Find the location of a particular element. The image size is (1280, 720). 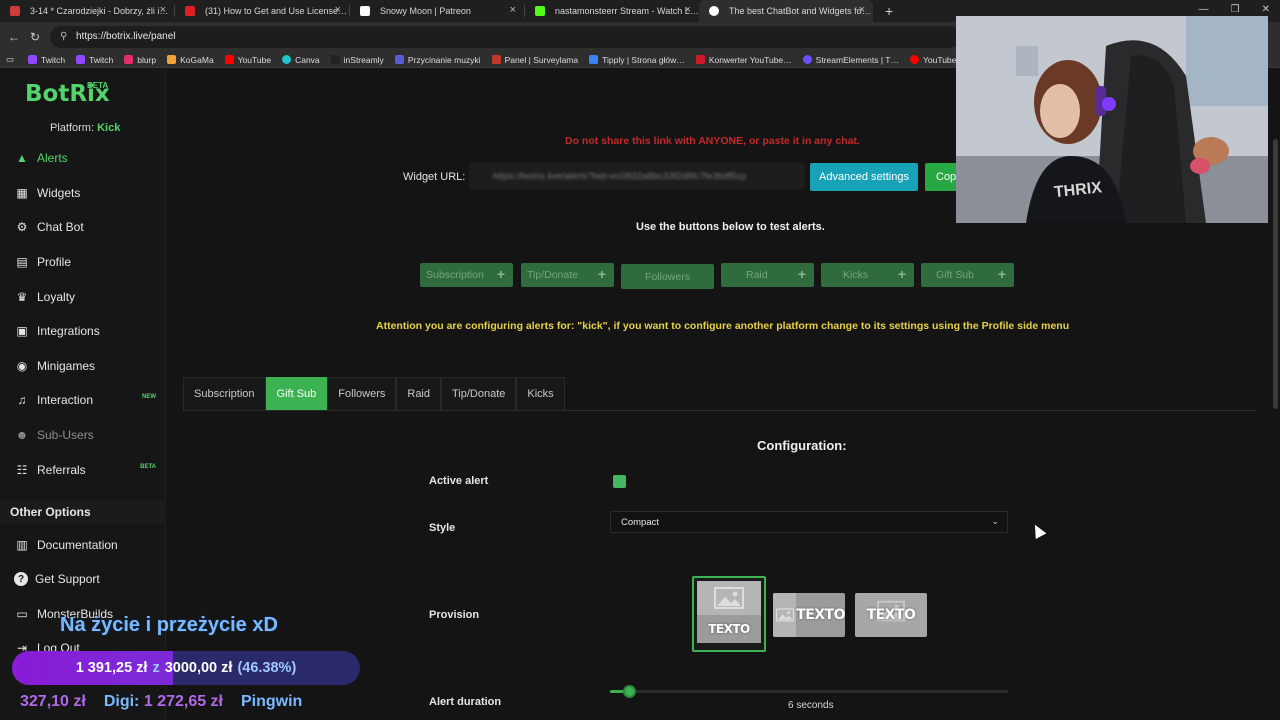

bookmark-label: Twitch is located at coordinates (101, 59).